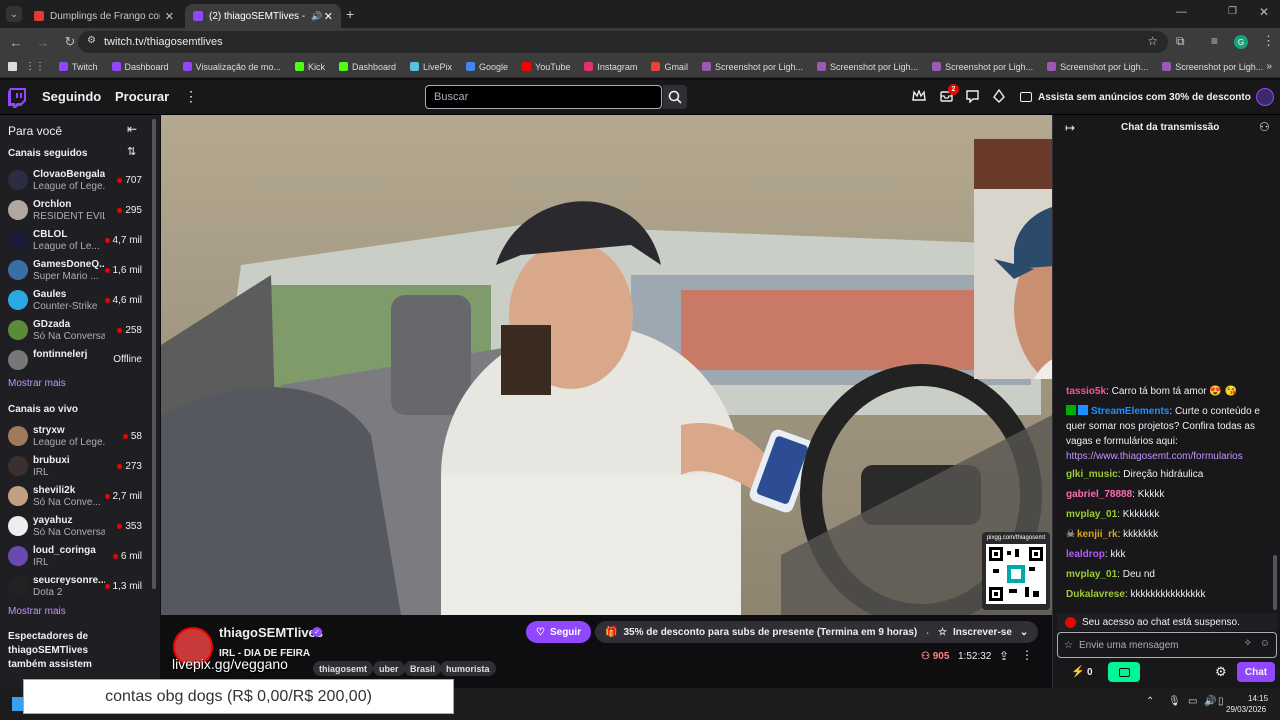 Image resolution: width=1280 pixels, height=720 pixels. What do you see at coordinates (1180, 41) in the screenshot?
I see `extensions-icon: ⧉` at bounding box center [1180, 41].